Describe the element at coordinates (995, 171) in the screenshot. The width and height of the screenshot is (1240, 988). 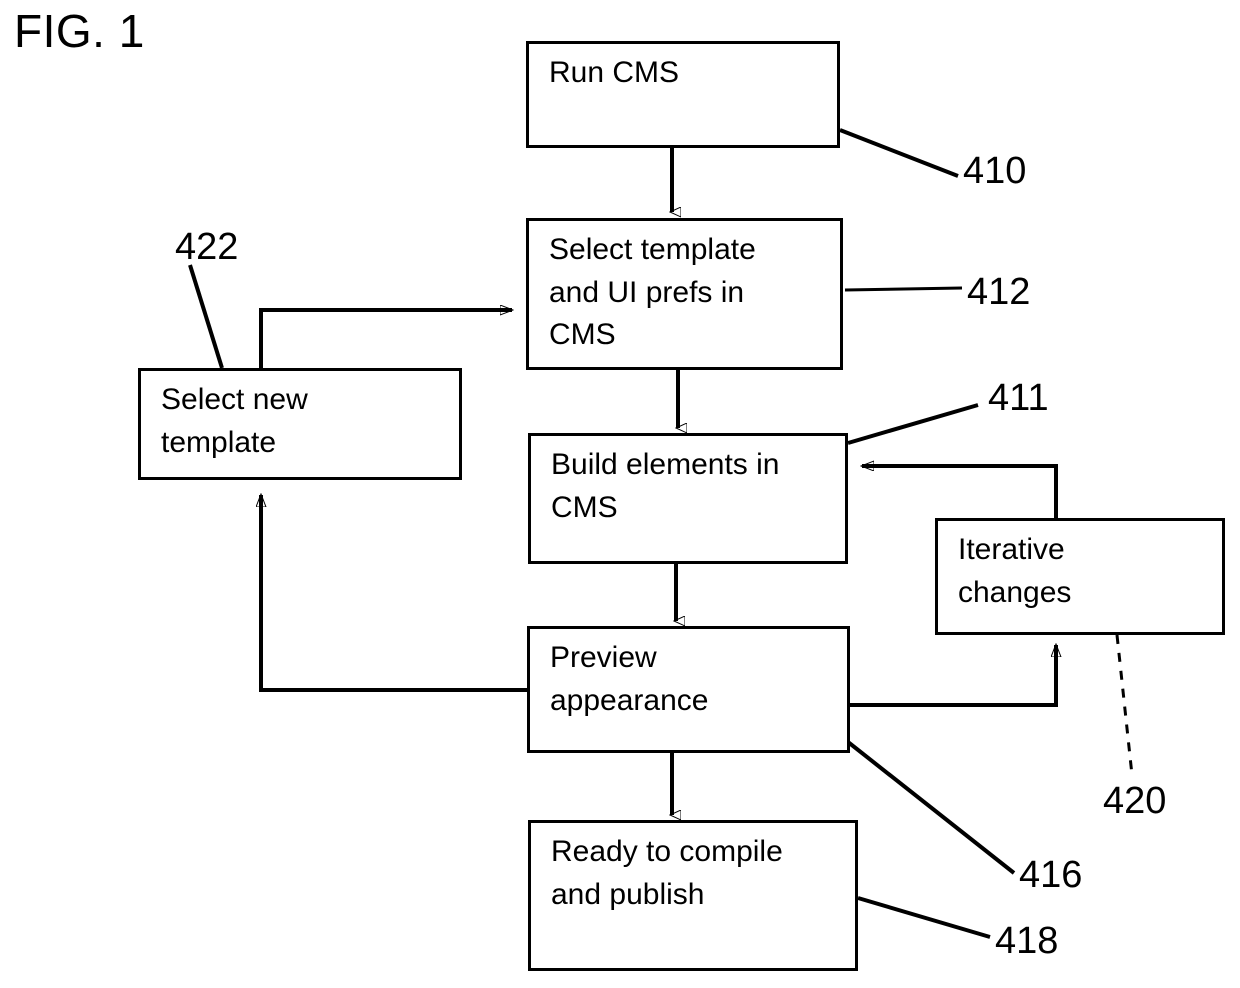
I see `reference-numeral-410: 410` at that location.